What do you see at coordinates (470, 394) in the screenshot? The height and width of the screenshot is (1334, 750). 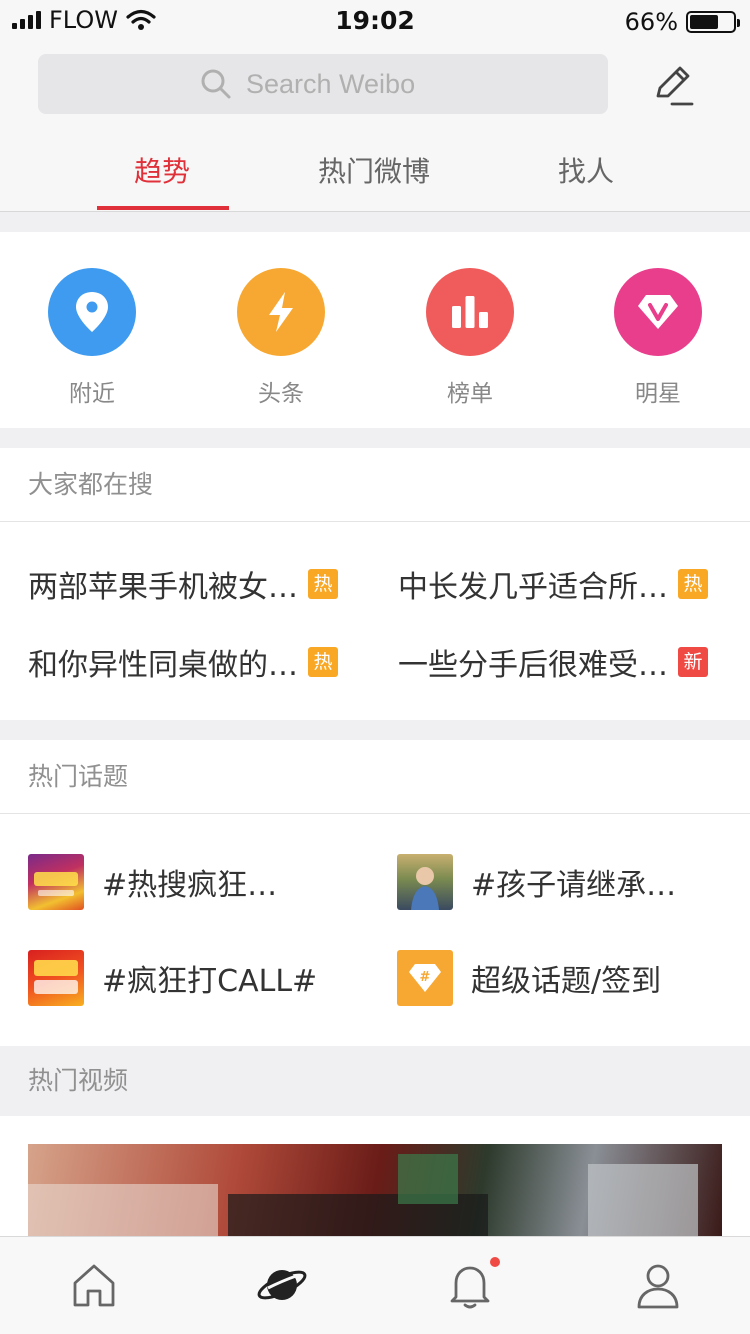 I see `quick-entry-label: 榜单` at bounding box center [470, 394].